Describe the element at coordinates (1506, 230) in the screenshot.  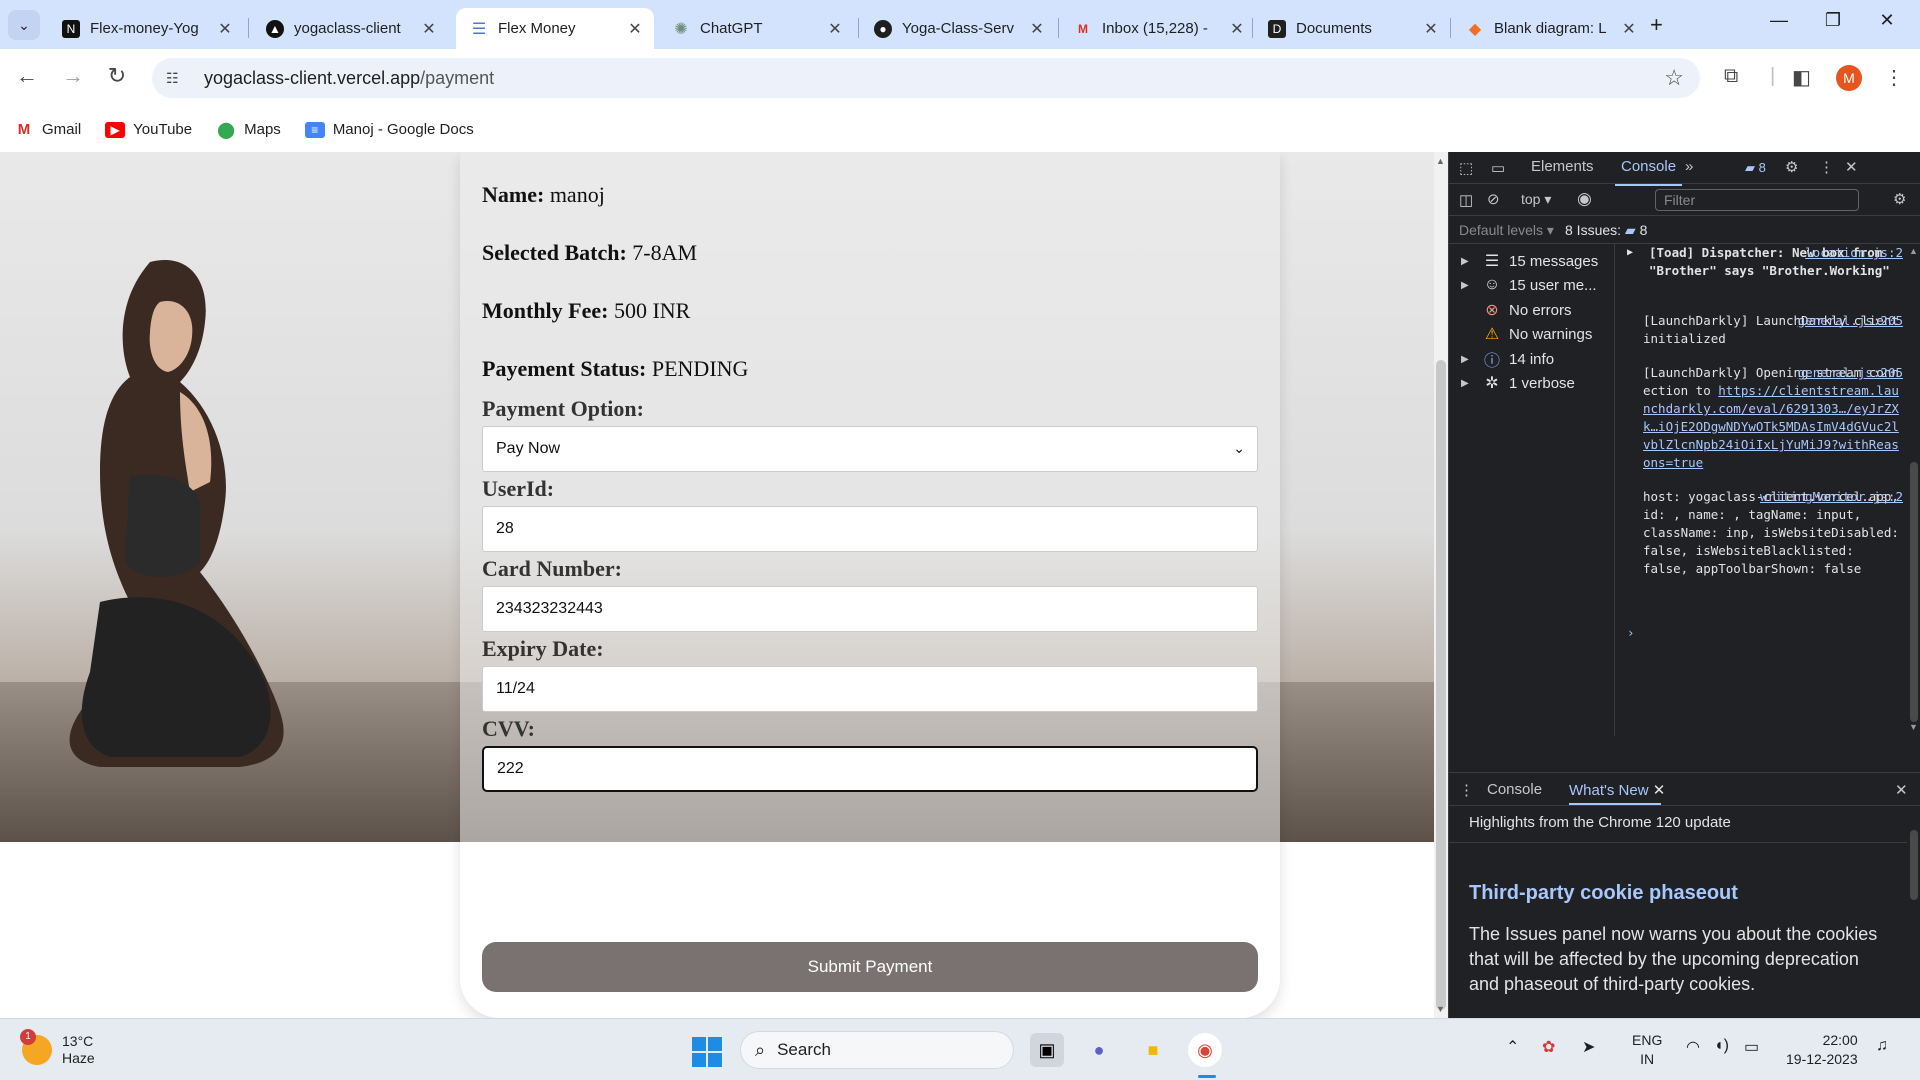
I see `default-levels-dropdown: Default levels ▾` at that location.